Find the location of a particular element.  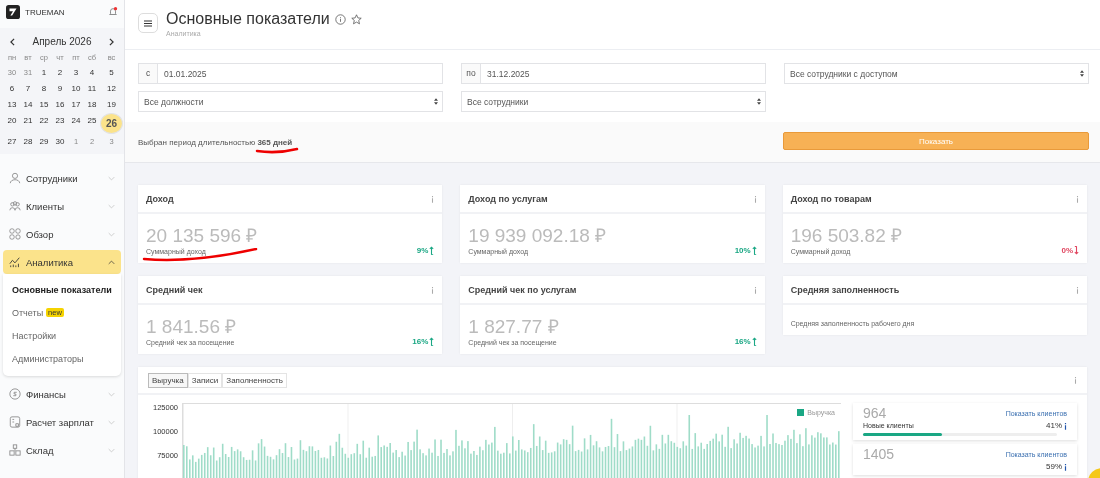

calendar-day: 17 is located at coordinates (76, 105).